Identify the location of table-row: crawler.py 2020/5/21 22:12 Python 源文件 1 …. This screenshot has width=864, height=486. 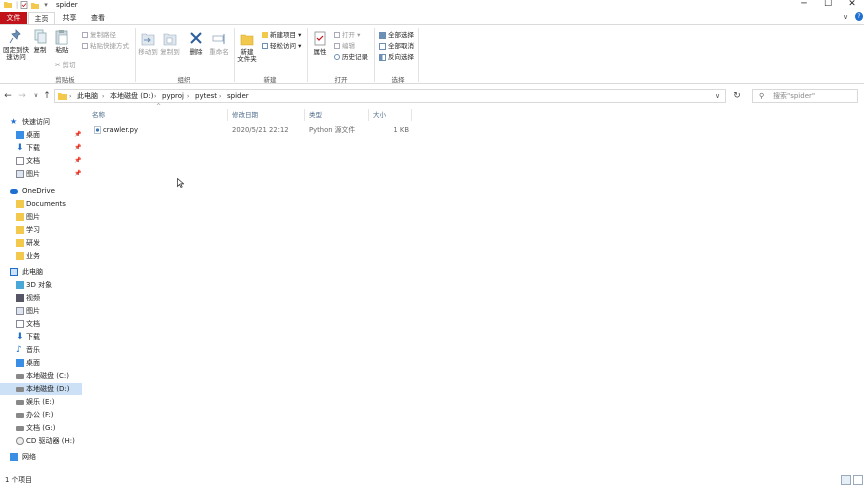
(251, 130).